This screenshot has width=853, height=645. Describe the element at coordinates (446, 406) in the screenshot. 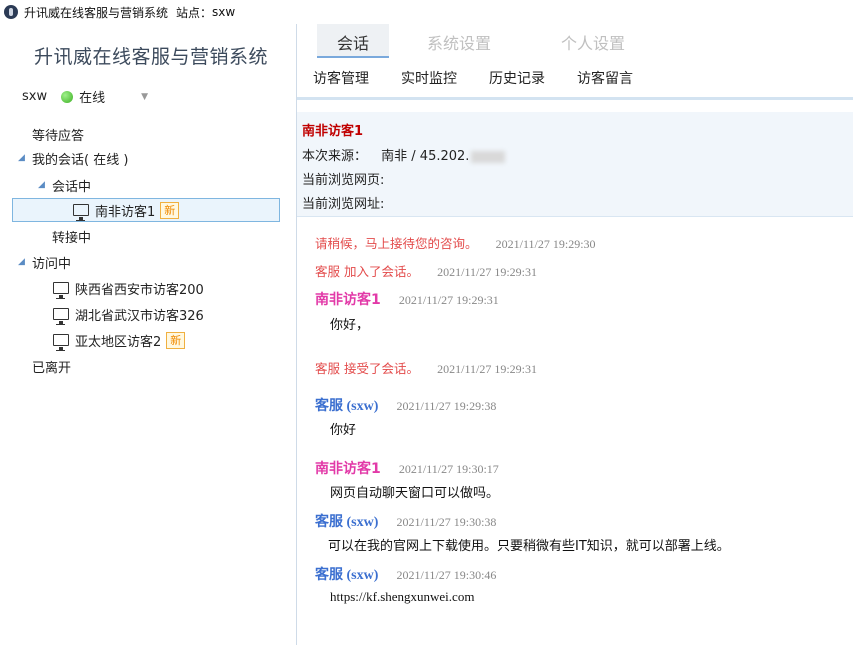

I see `message-time: 2021/11/27 19:29:38` at that location.